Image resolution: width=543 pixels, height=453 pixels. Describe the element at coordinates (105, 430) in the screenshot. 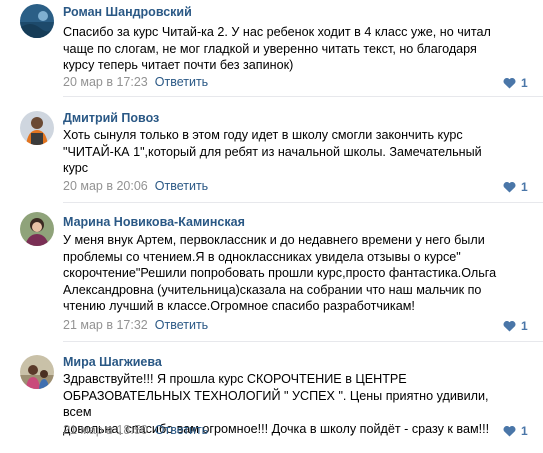

I see `comment-date: 21 мар в 18:50` at that location.